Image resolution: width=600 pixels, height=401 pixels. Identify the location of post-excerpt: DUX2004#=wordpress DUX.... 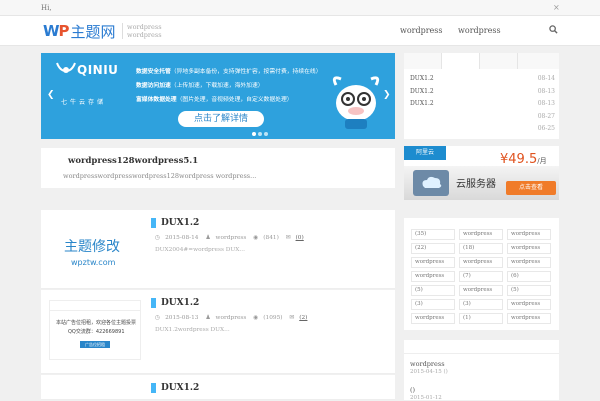
(200, 250).